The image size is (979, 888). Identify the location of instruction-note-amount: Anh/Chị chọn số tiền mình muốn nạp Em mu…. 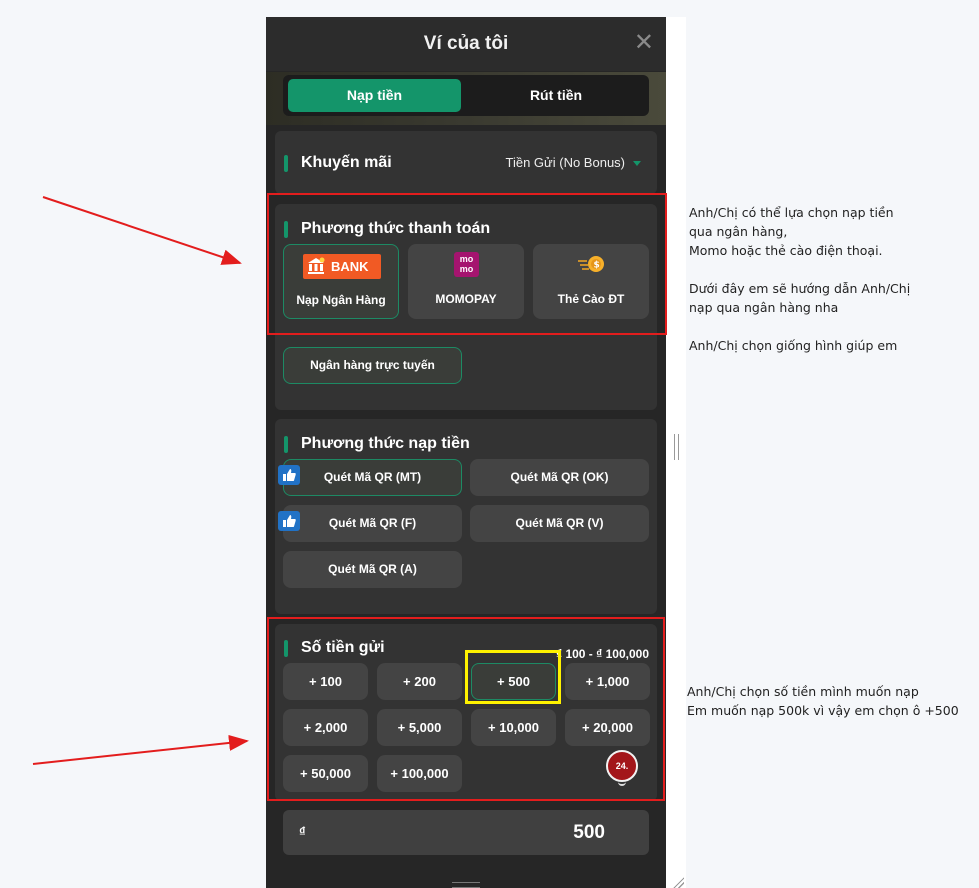
(823, 701).